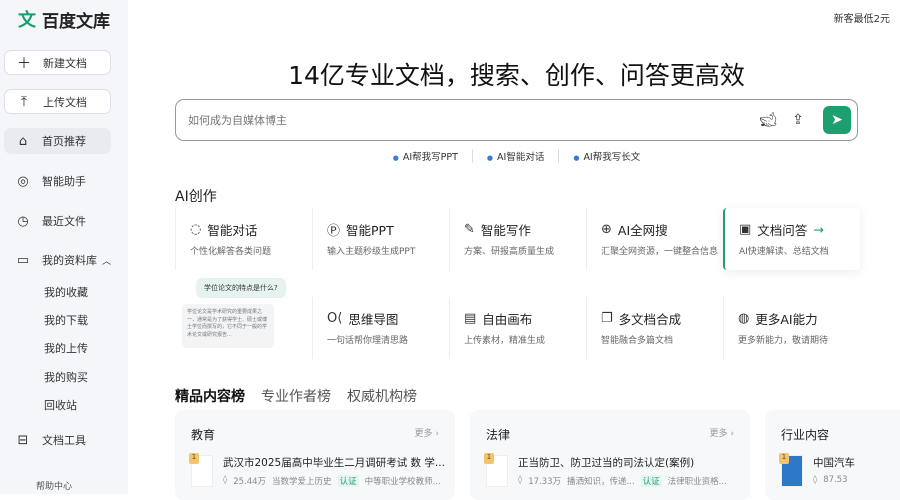  What do you see at coordinates (862, 17) in the screenshot?
I see `promo-link: 新客最低2元` at bounding box center [862, 17].